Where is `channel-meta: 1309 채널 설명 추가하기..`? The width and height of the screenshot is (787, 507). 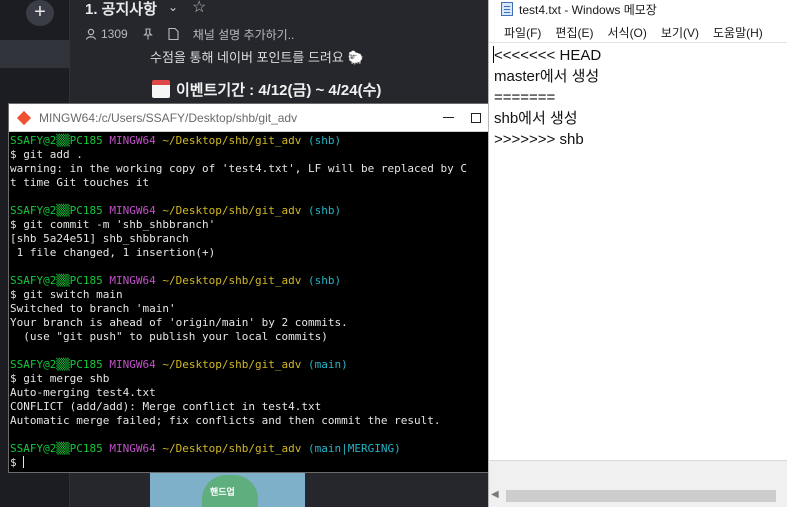
channel-meta: 1309 채널 설명 추가하기.. is located at coordinates (189, 34).